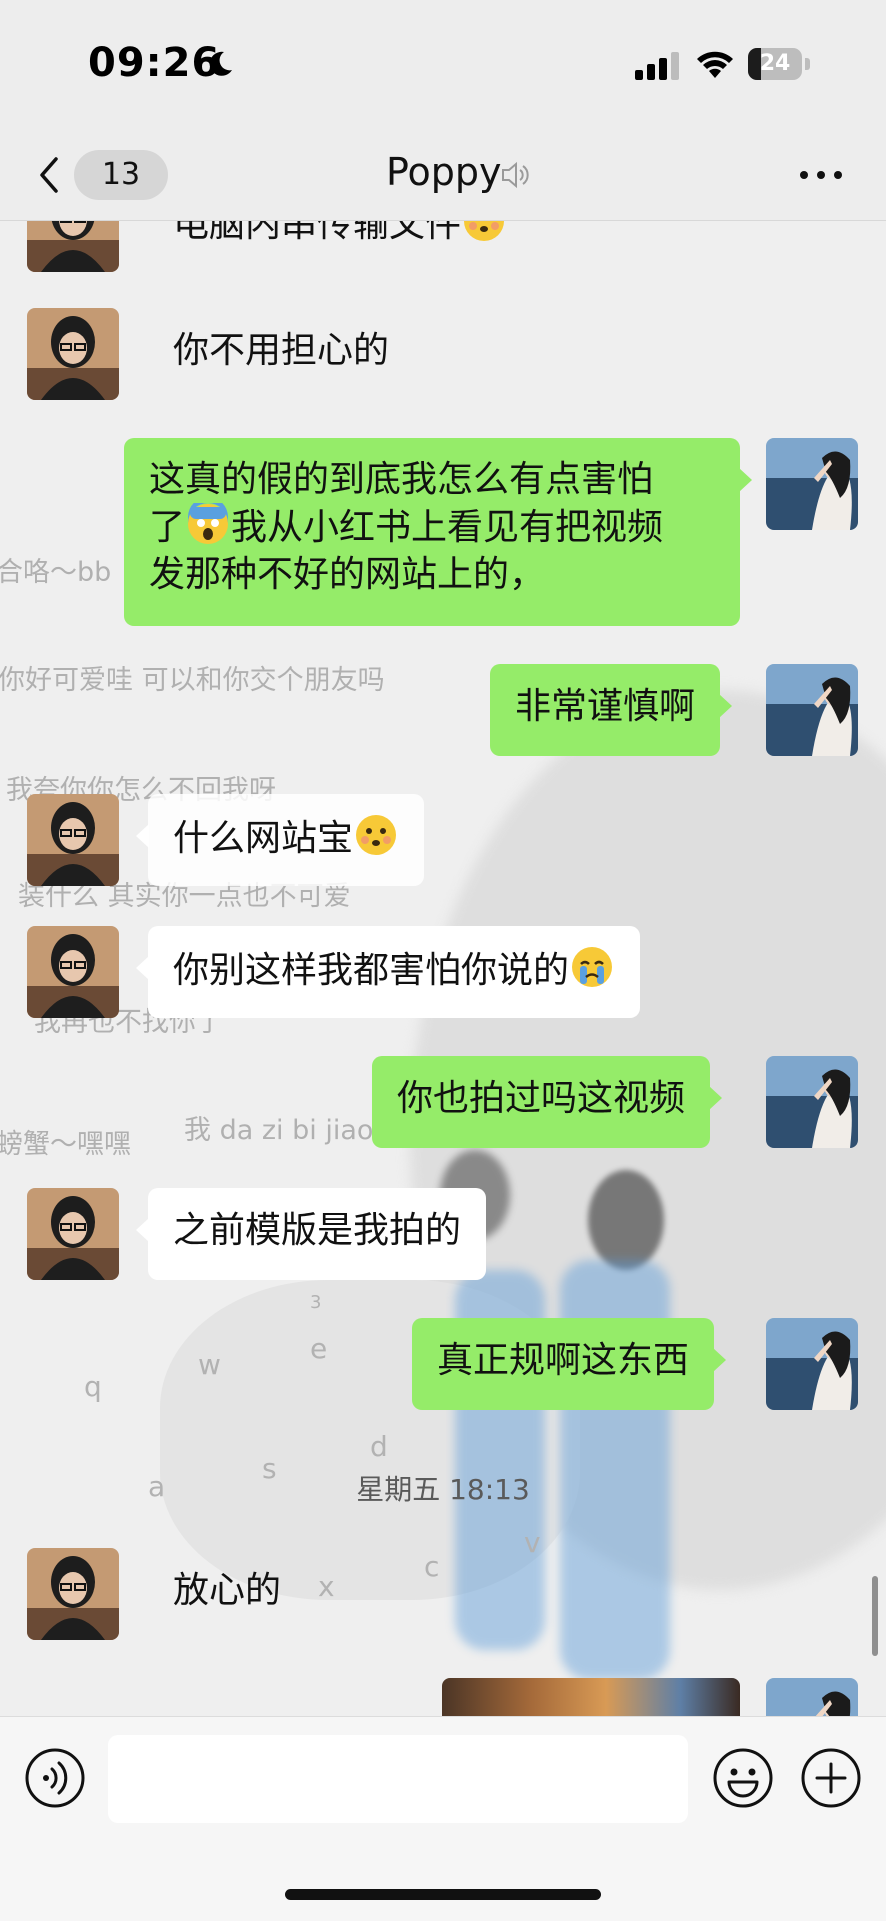 The height and width of the screenshot is (1921, 886). What do you see at coordinates (311, 1234) in the screenshot?
I see `message-bubble-incoming: 之前模版是我拍的` at bounding box center [311, 1234].